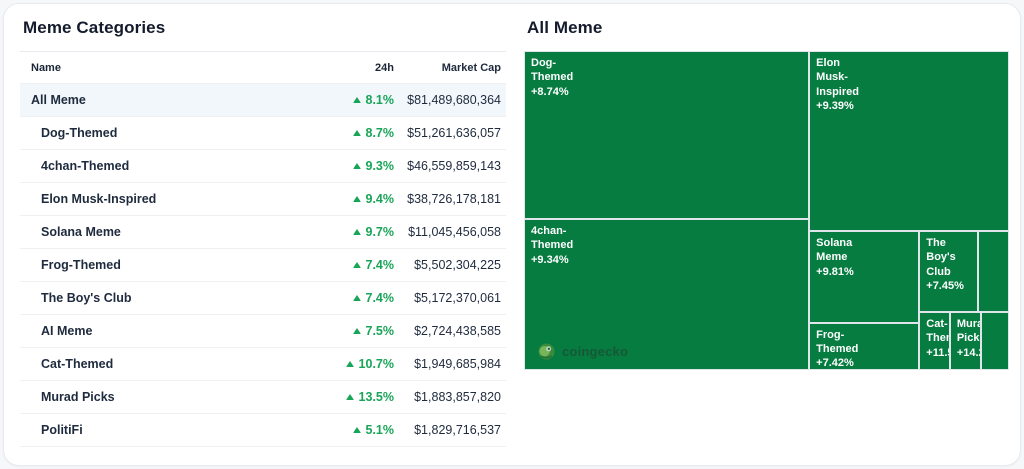 The height and width of the screenshot is (469, 1024). Describe the element at coordinates (79, 133) in the screenshot. I see `category-name: Dog-Themed` at that location.